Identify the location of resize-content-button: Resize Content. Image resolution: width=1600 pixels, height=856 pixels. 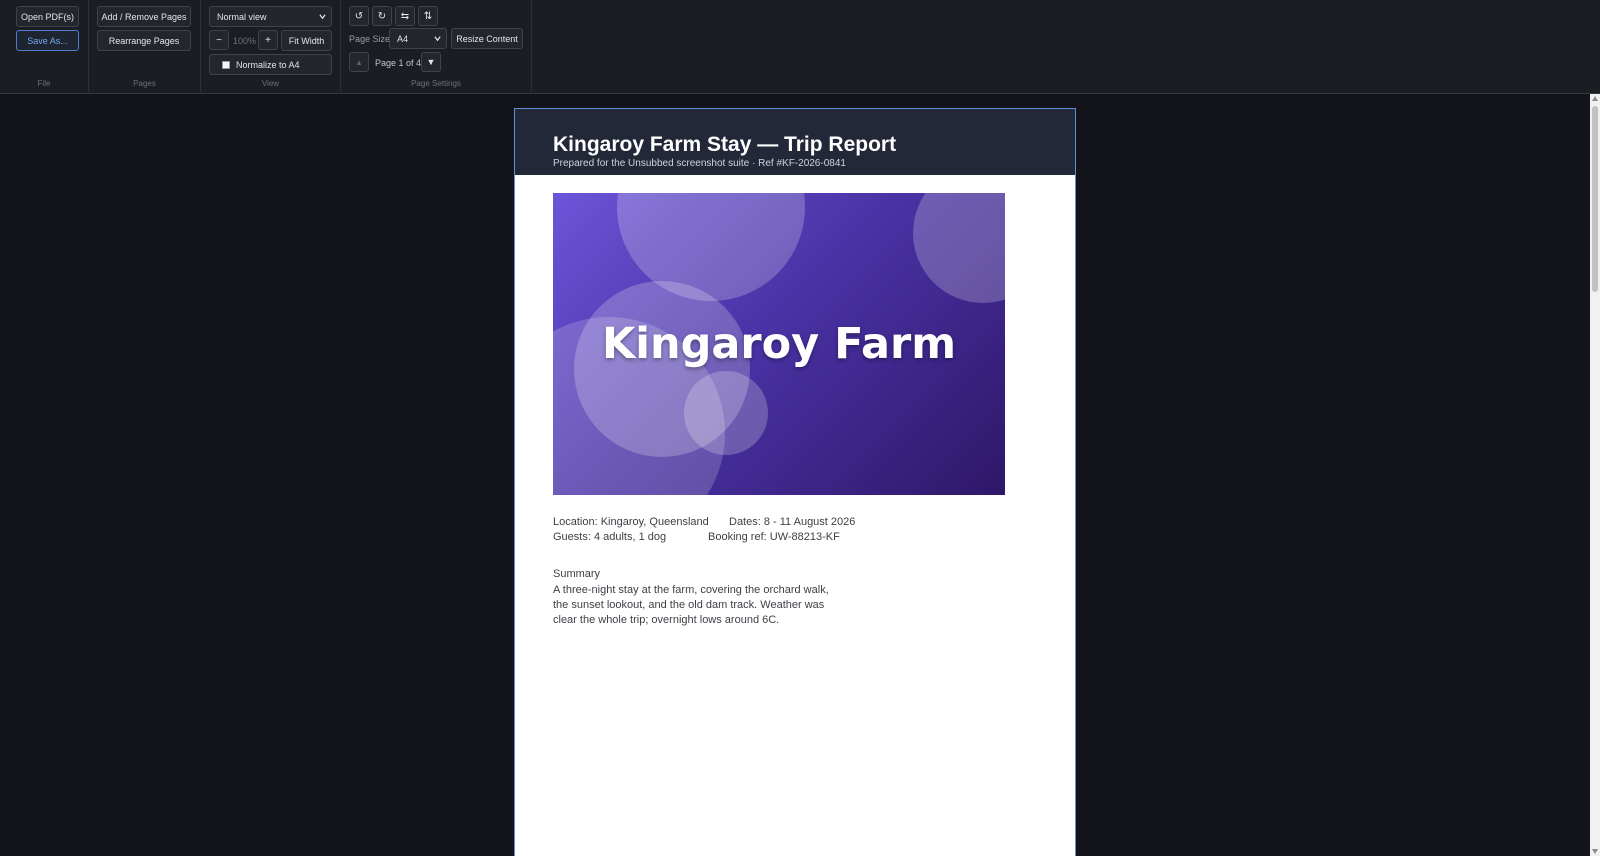
(487, 38).